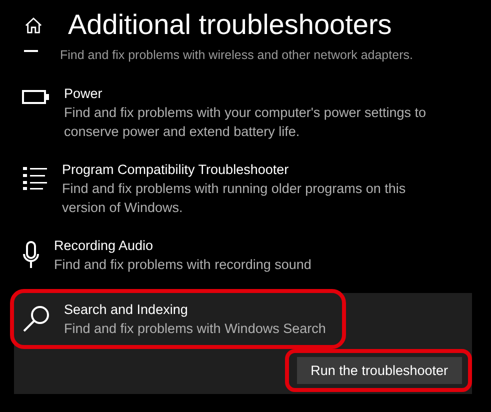  I want to click on troubleshooter-item: Find and fix problems with wireless and other network adapters., so click(245, 55).